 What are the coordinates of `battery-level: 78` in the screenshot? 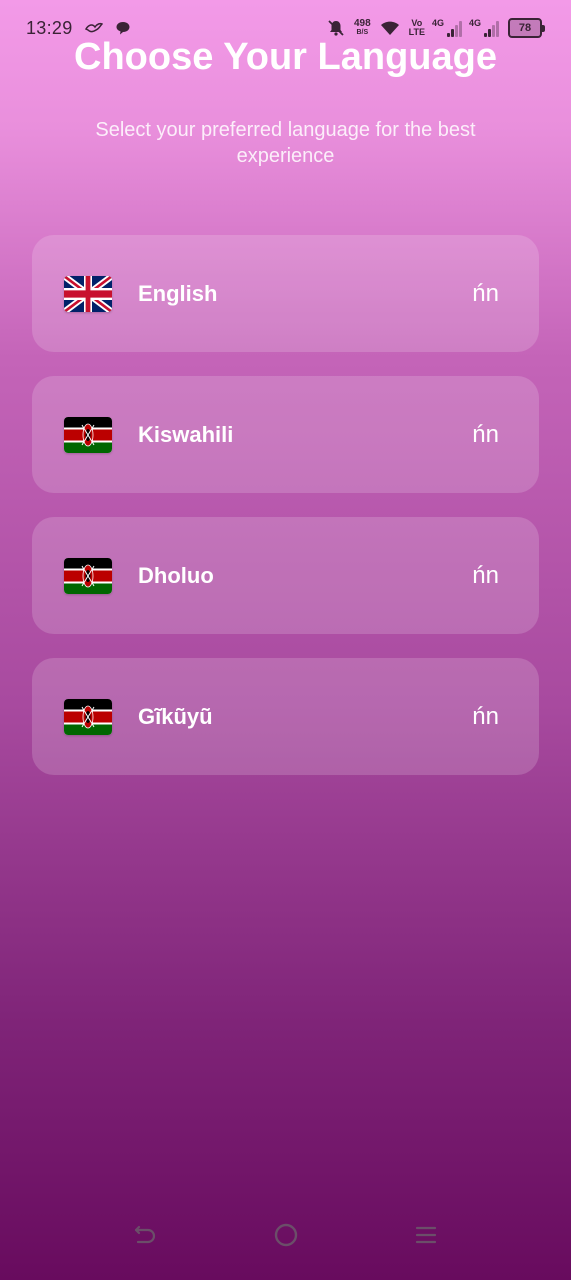 It's located at (525, 28).